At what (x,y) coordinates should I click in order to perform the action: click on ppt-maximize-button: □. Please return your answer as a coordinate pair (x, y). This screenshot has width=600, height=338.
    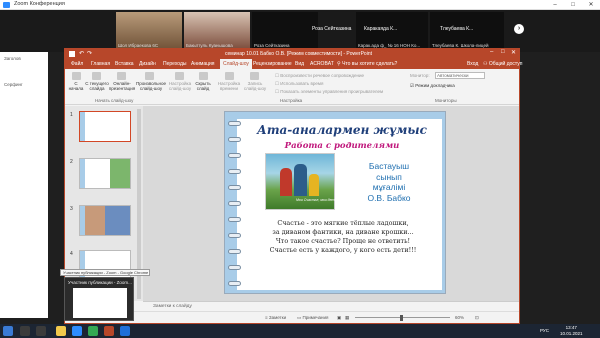
    Looking at the image, I should click on (503, 52).